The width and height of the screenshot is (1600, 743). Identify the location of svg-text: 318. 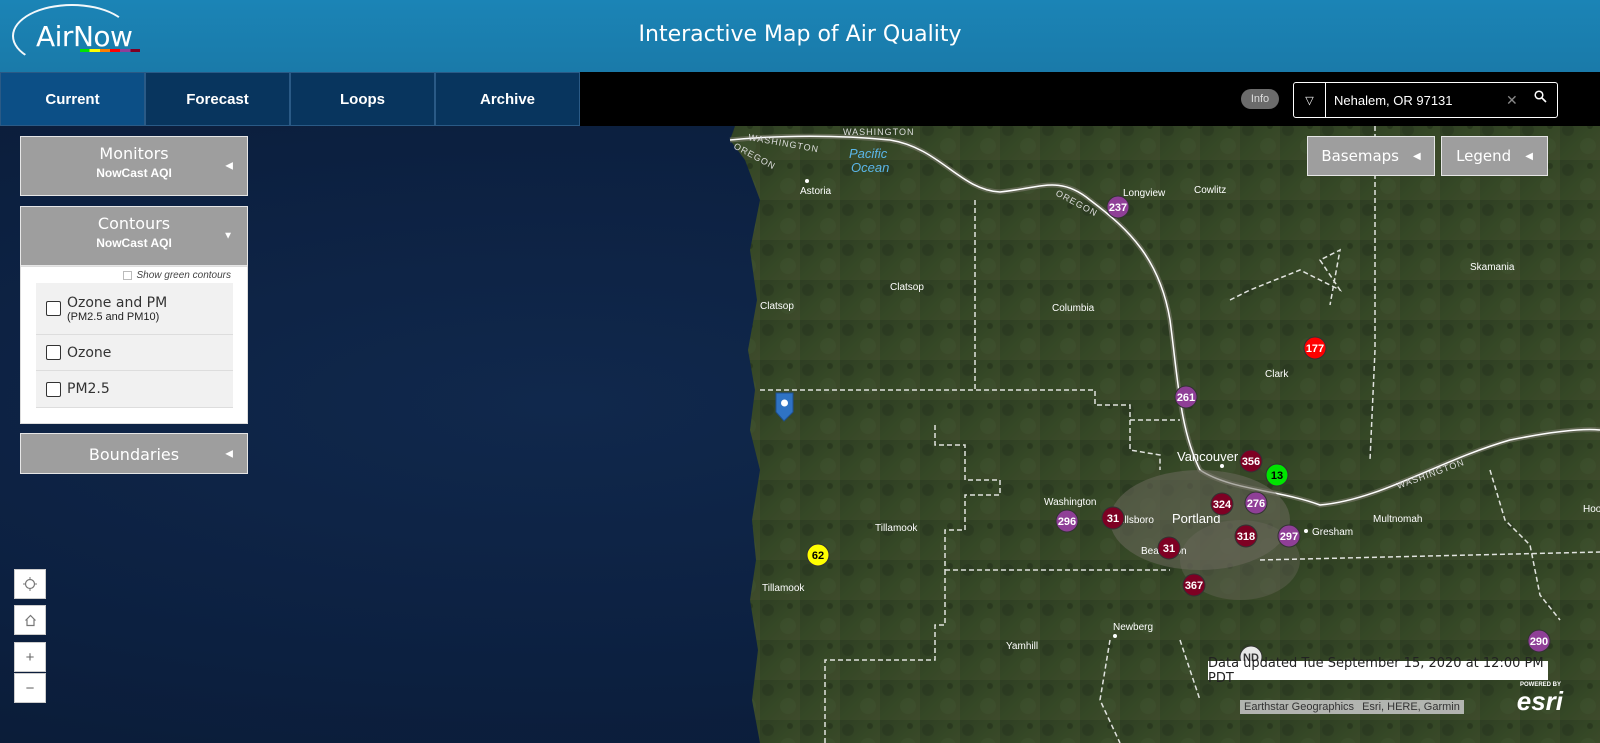
(1246, 537).